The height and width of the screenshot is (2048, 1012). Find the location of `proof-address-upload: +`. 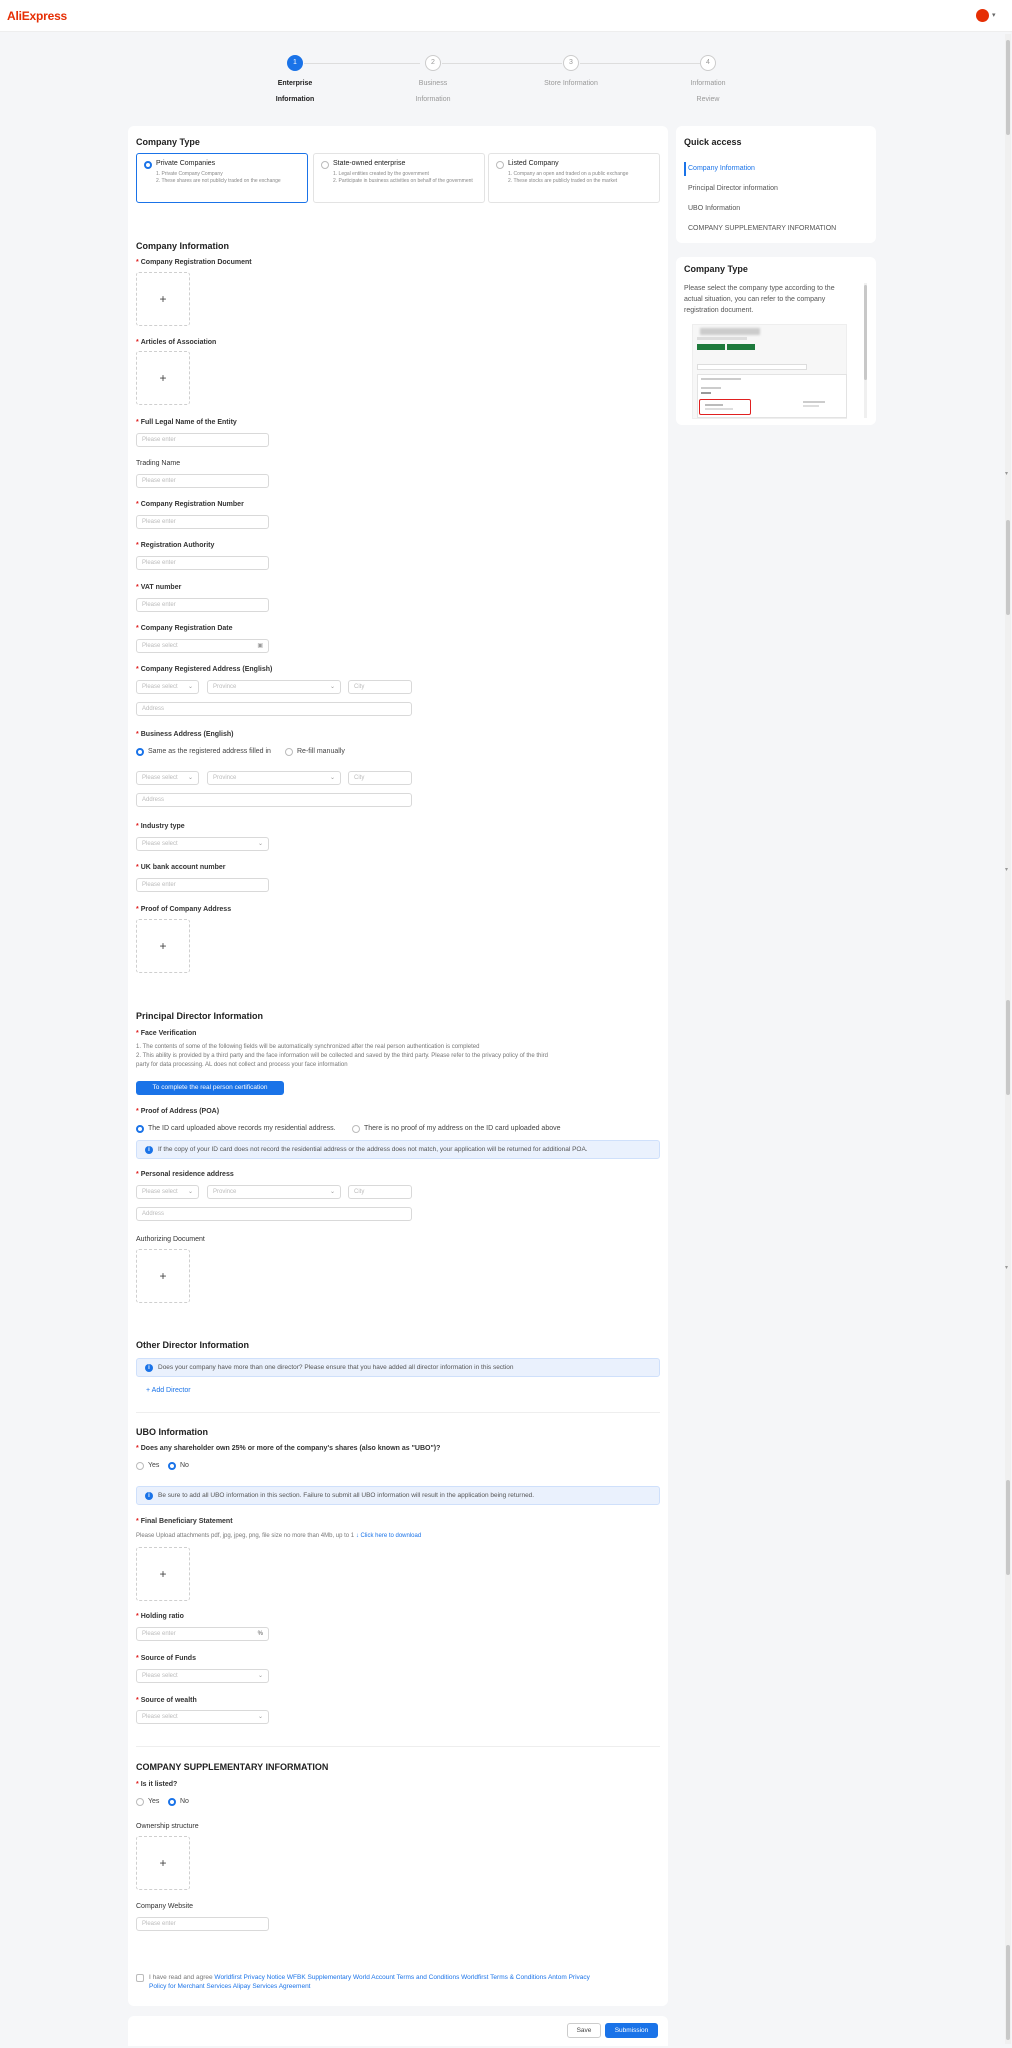

proof-address-upload: + is located at coordinates (163, 946).